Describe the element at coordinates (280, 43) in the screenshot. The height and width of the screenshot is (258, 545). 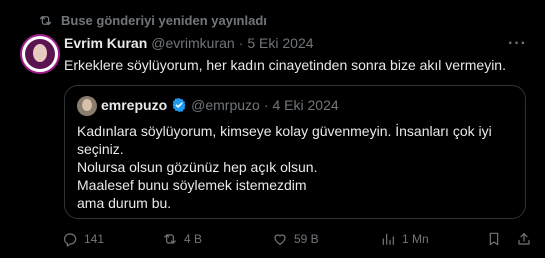
I see `tweet-date: 5 Eki 2024` at that location.